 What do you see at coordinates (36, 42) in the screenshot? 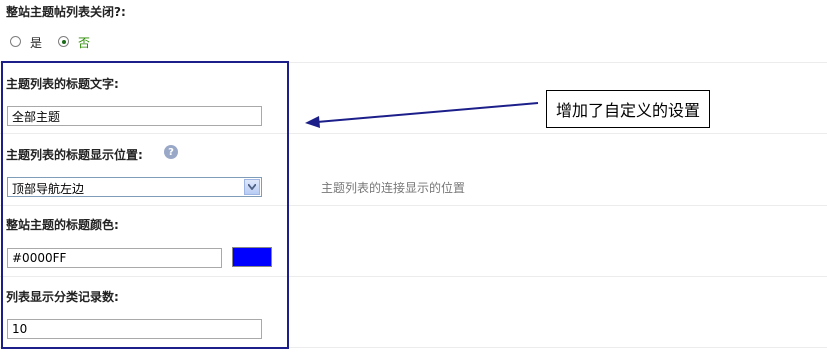
I see `radio-yes-label: 是` at bounding box center [36, 42].